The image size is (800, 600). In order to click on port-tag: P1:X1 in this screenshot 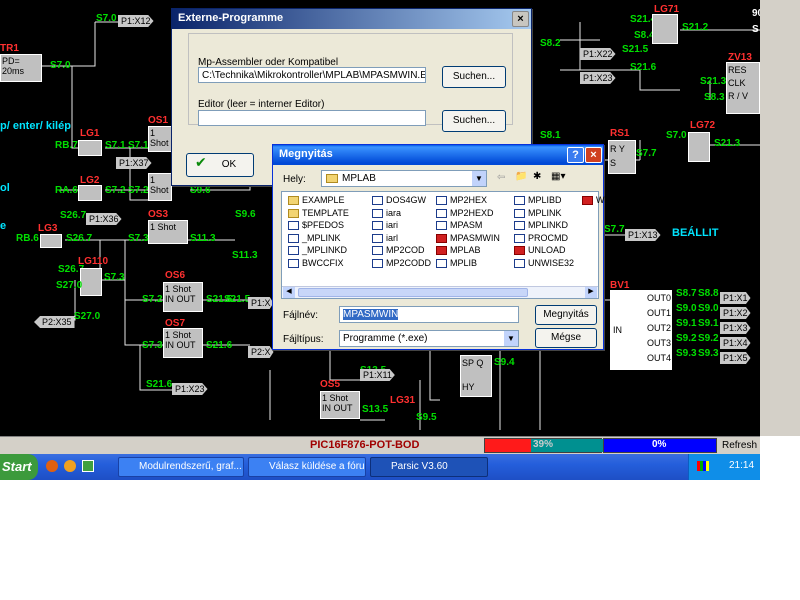, I will do `click(735, 298)`.